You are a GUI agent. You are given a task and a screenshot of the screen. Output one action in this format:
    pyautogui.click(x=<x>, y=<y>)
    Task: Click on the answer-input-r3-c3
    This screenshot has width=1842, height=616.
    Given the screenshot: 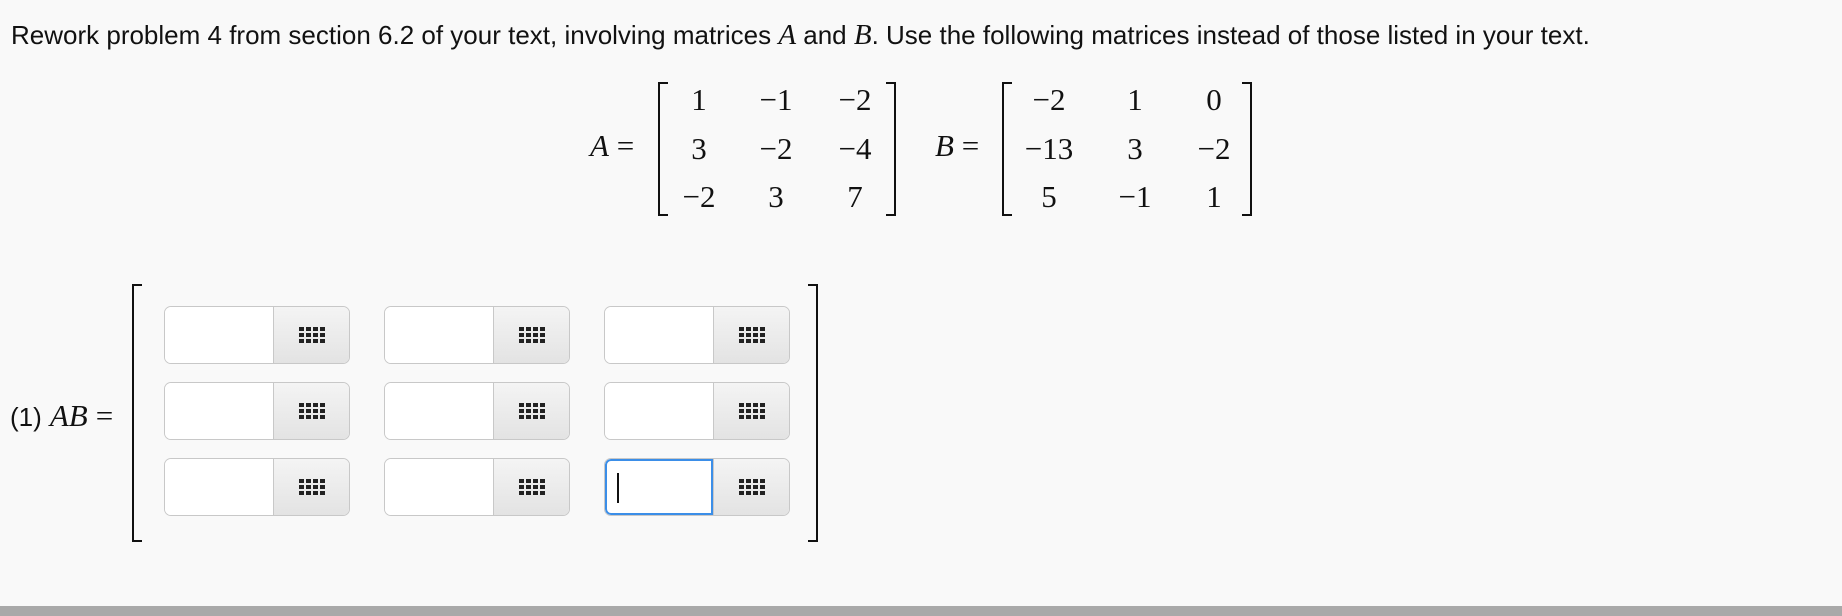 What is the action you would take?
    pyautogui.click(x=659, y=487)
    